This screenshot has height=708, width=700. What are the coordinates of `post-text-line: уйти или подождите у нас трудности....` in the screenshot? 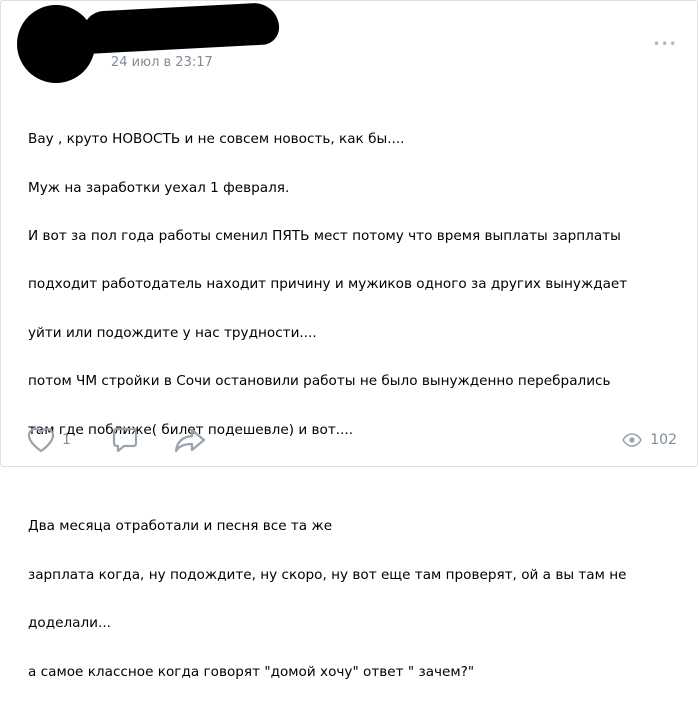 It's located at (172, 332).